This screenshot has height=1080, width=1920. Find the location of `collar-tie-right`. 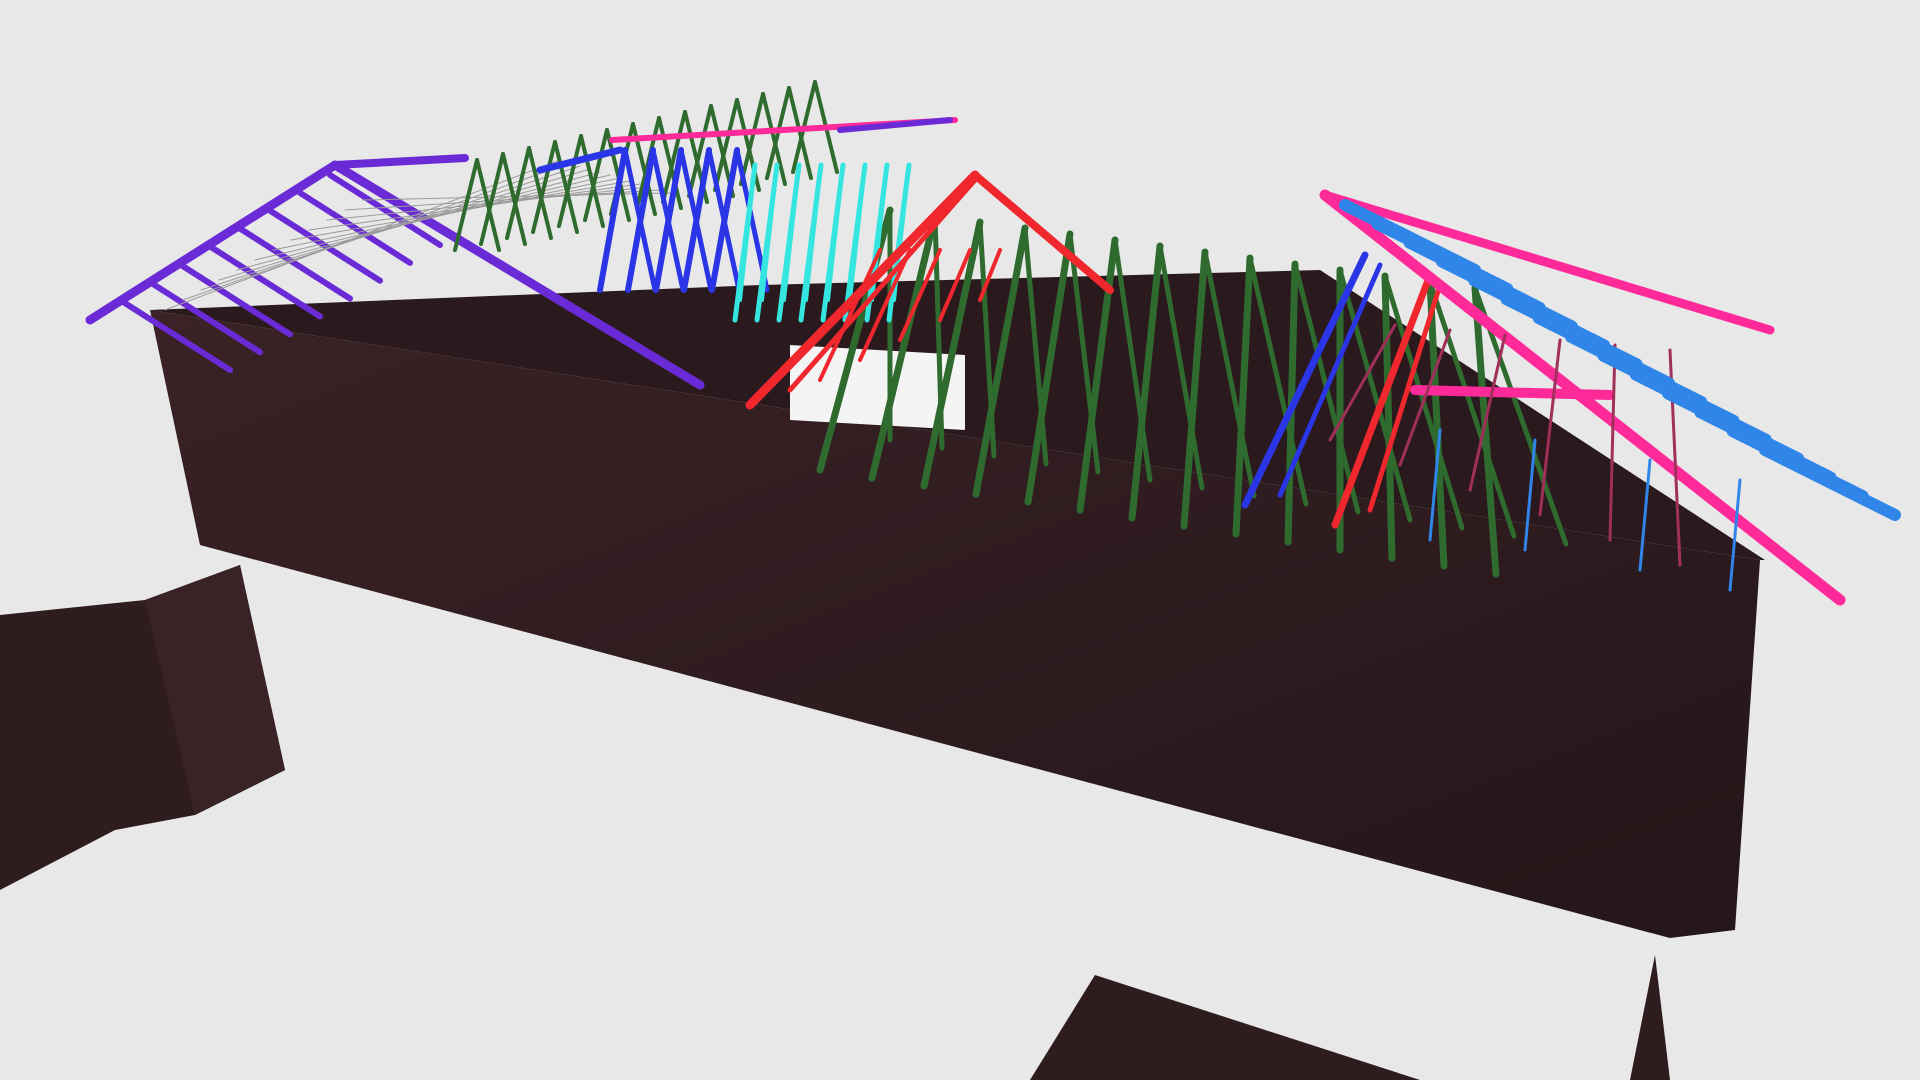

collar-tie-right is located at coordinates (1512, 392).